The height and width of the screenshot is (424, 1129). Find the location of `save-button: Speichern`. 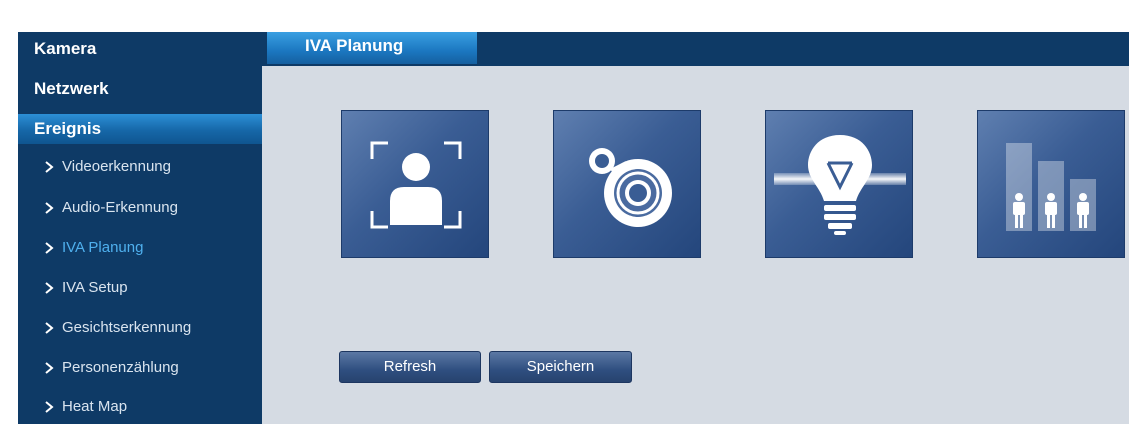

save-button: Speichern is located at coordinates (560, 367).